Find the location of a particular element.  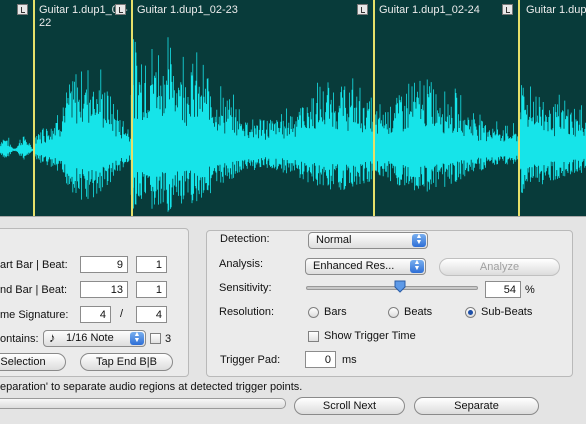

trigger-pad-field: 0 is located at coordinates (320, 359).